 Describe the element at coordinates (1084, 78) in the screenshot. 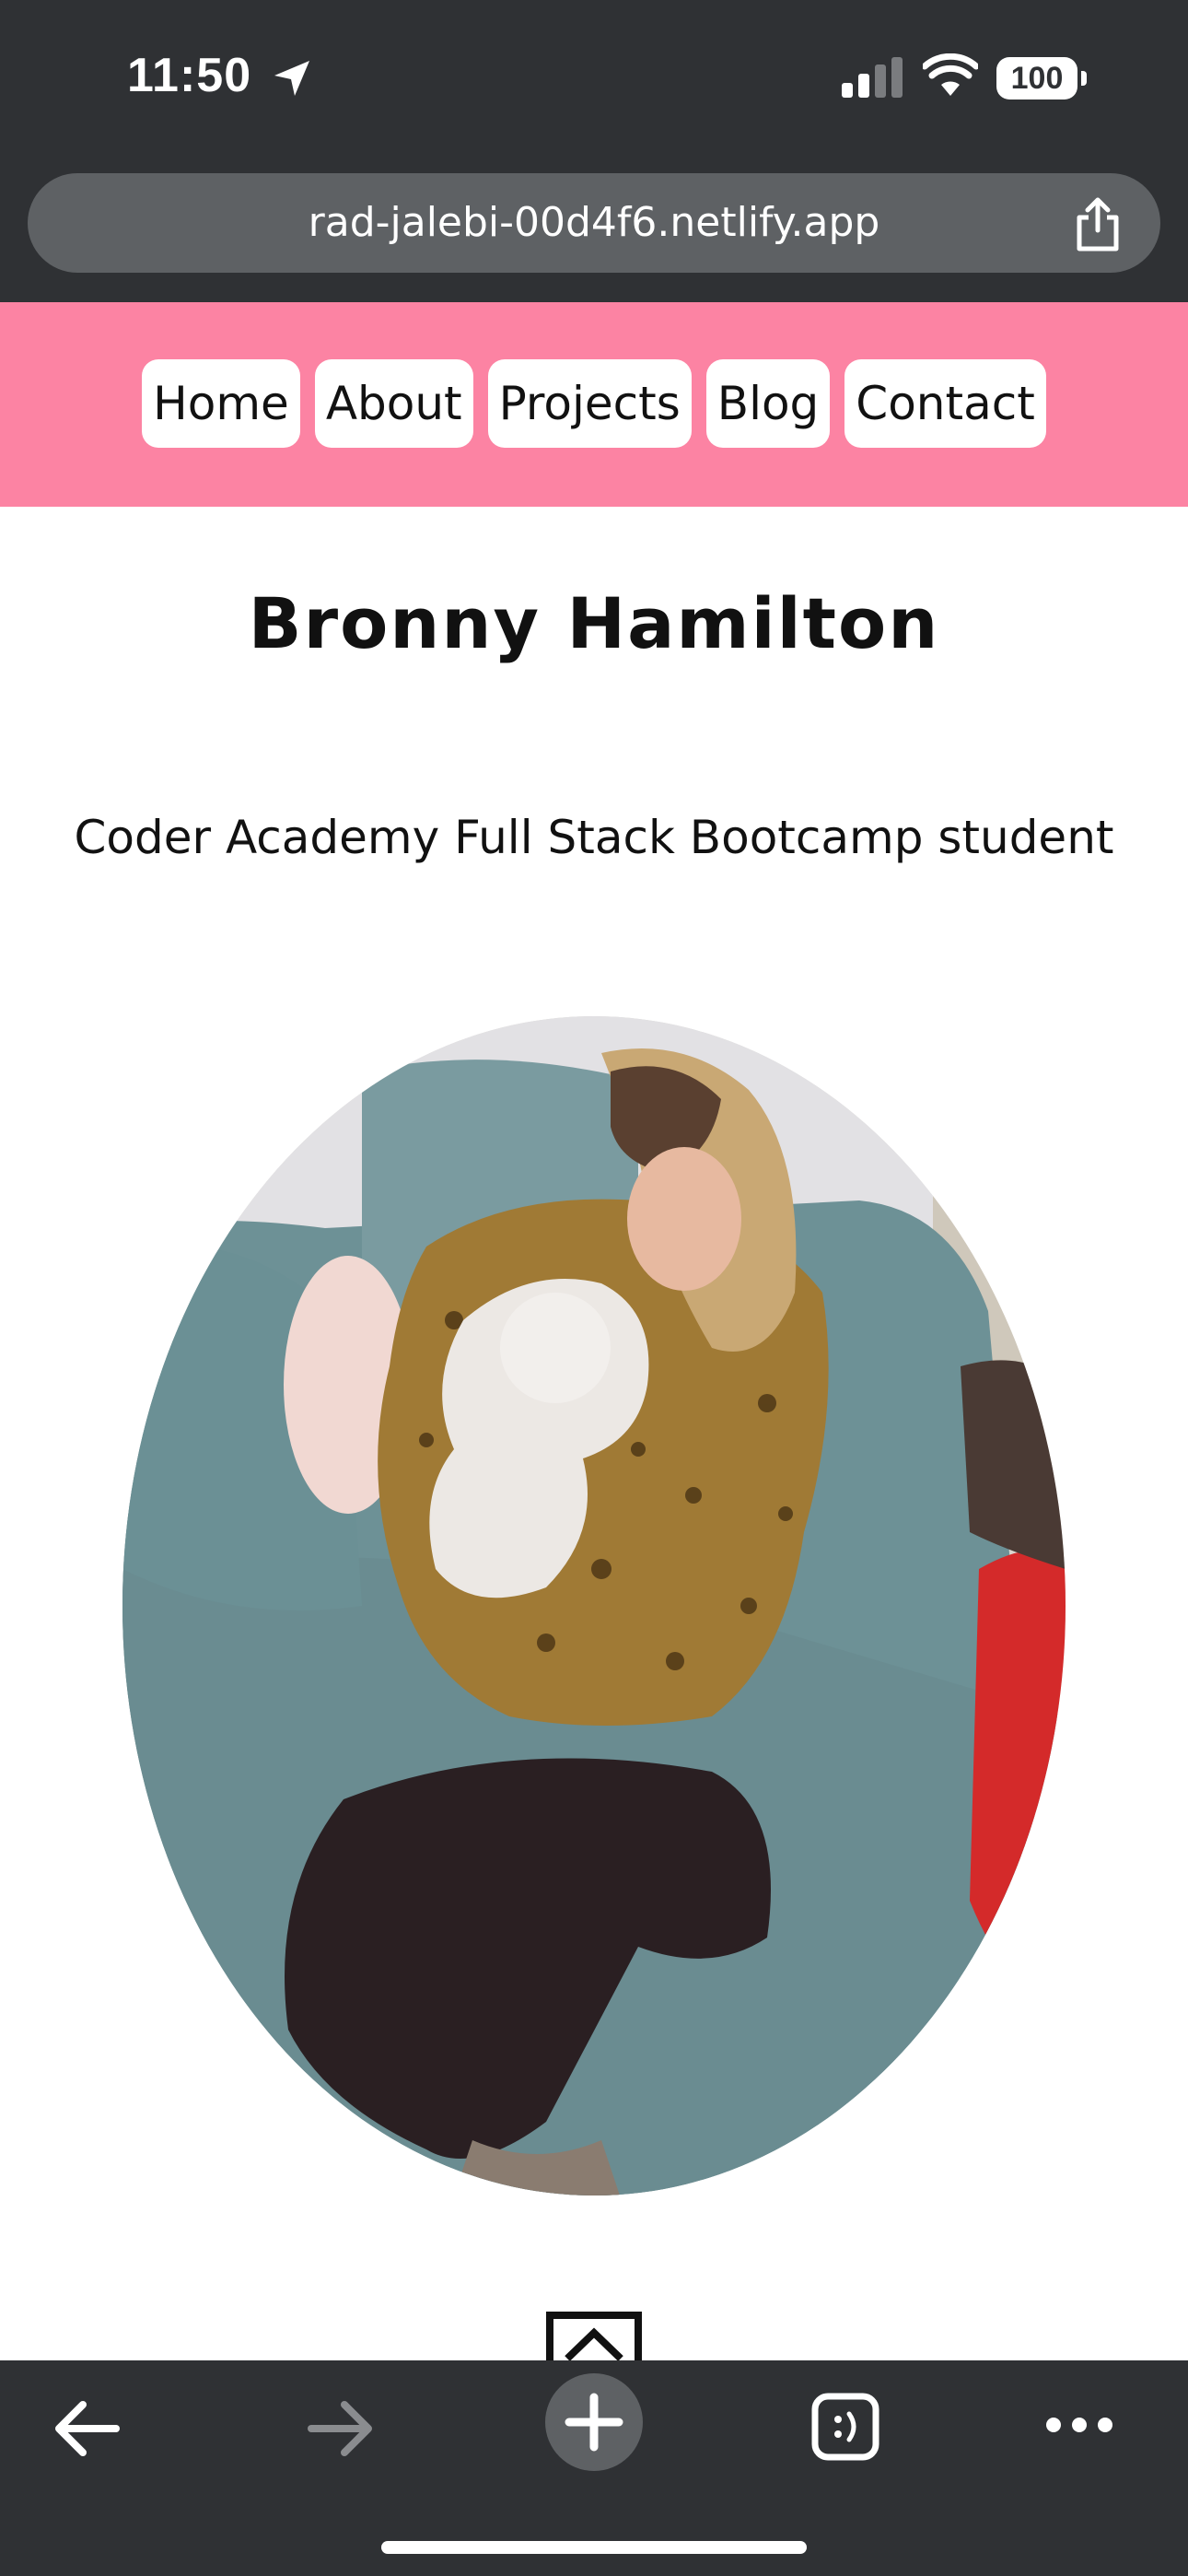

I see `battery-tip` at that location.